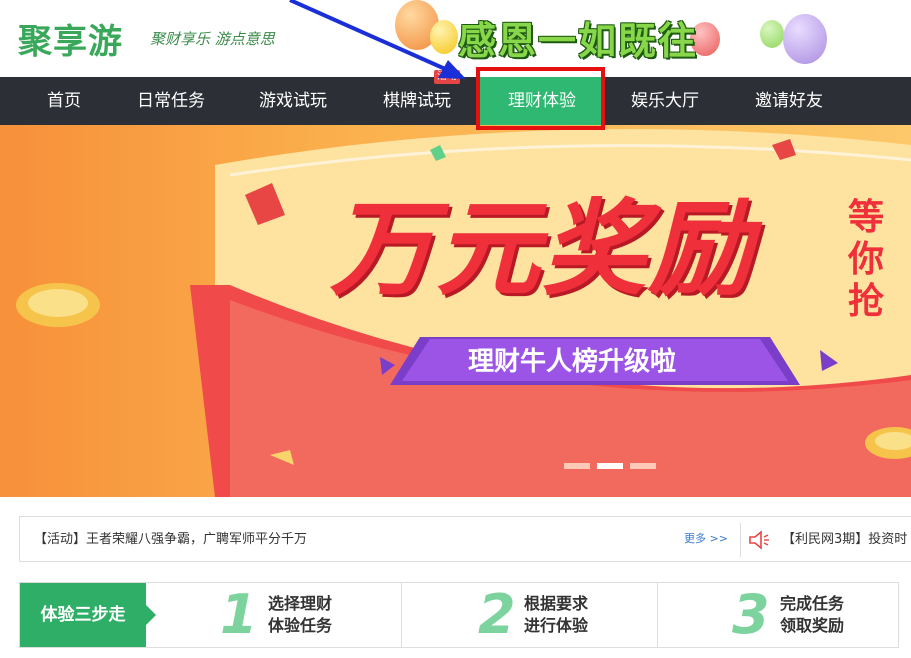  What do you see at coordinates (844, 540) in the screenshot?
I see `announcement-text: 【利民网3期】投资时` at bounding box center [844, 540].